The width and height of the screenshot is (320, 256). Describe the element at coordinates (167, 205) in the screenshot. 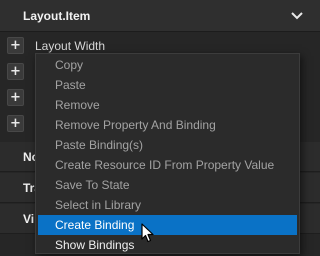

I see `menu-item-select-in-library: Select in Library` at that location.